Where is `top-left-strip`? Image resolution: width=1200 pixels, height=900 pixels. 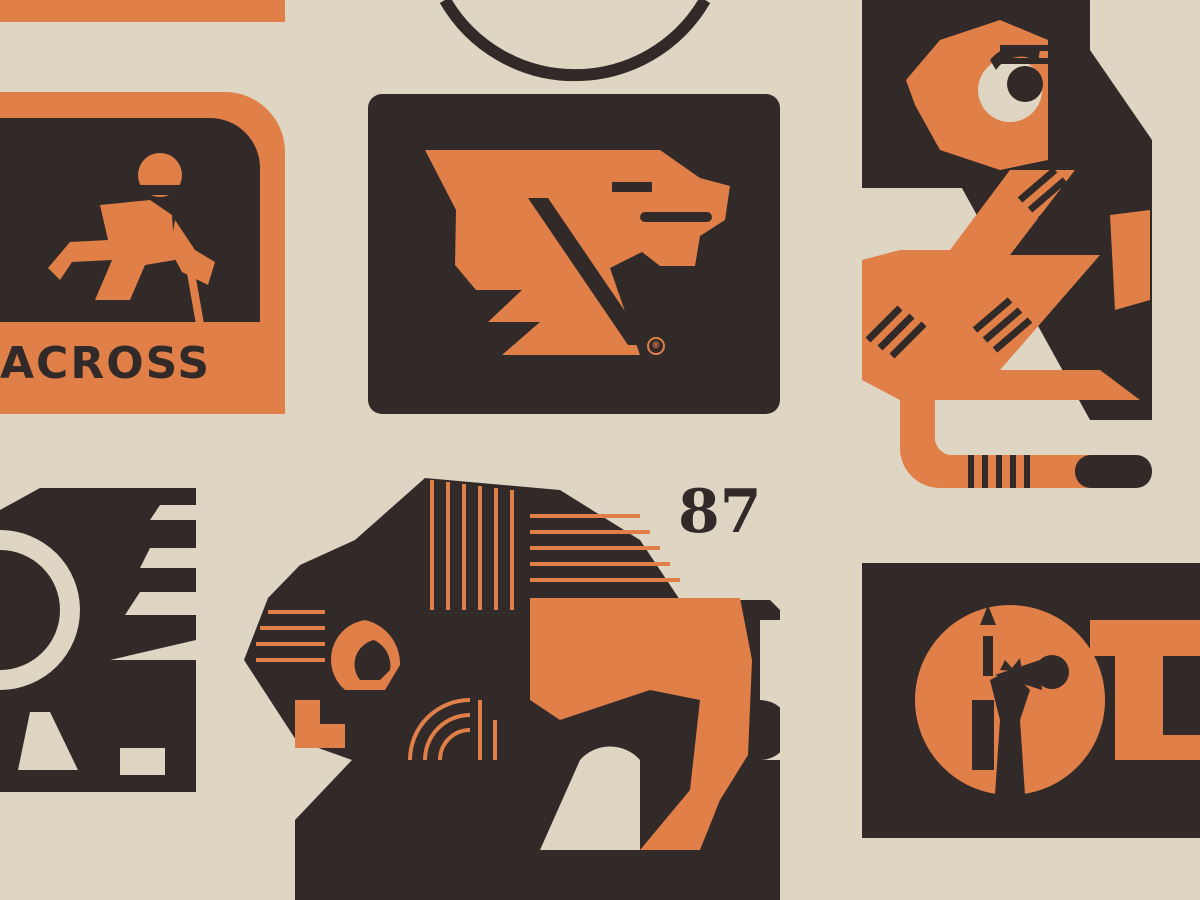 top-left-strip is located at coordinates (142, 11).